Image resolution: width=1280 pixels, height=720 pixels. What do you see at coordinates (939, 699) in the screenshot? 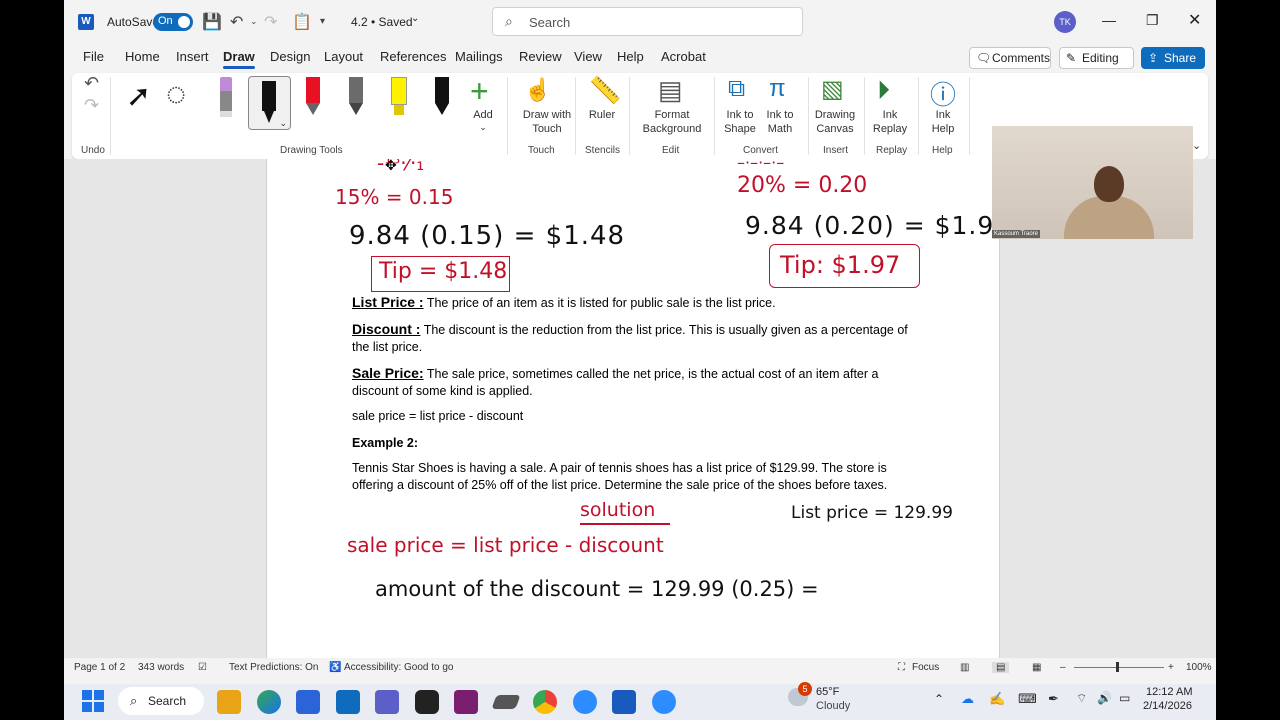
I see `show-hidden-icons-icon: ⌃` at bounding box center [939, 699].